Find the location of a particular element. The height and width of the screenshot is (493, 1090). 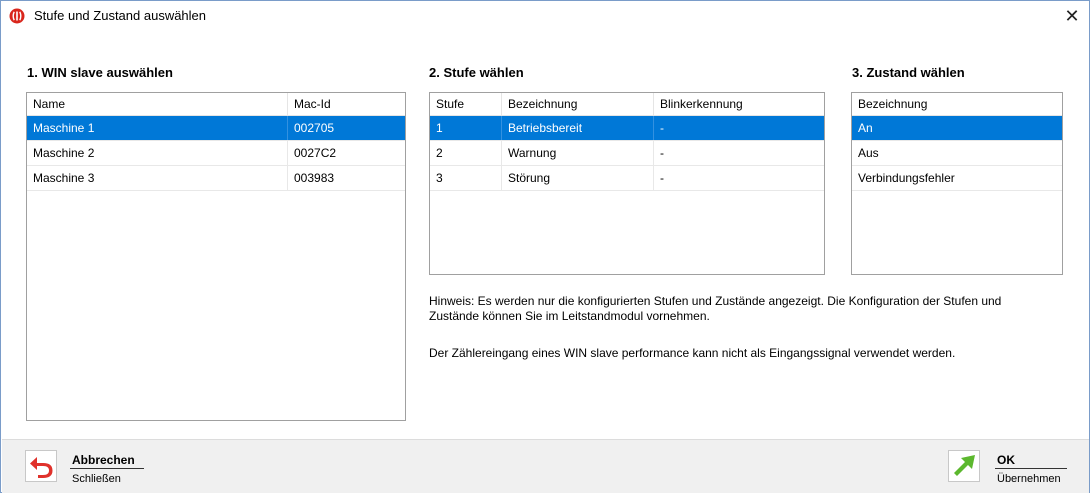

list-header: Bezeichnung is located at coordinates (957, 104).